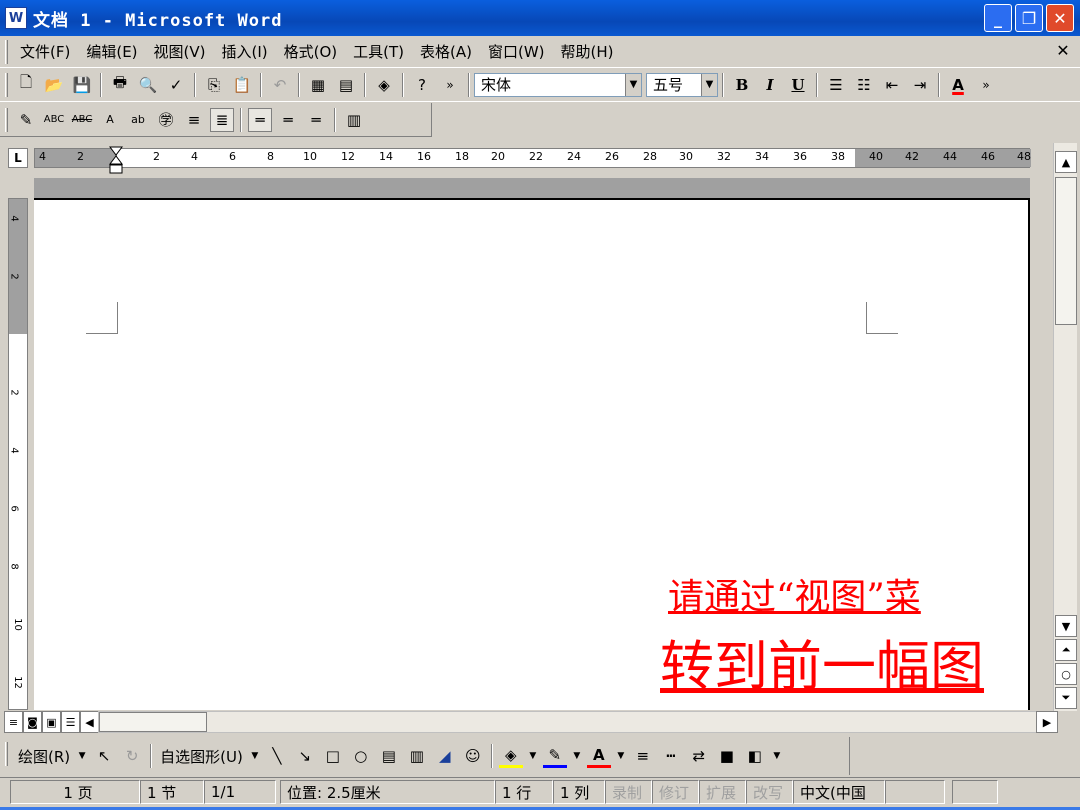 The height and width of the screenshot is (810, 1080). What do you see at coordinates (104, 756) in the screenshot?
I see `select-objects-icon: ↖` at bounding box center [104, 756].